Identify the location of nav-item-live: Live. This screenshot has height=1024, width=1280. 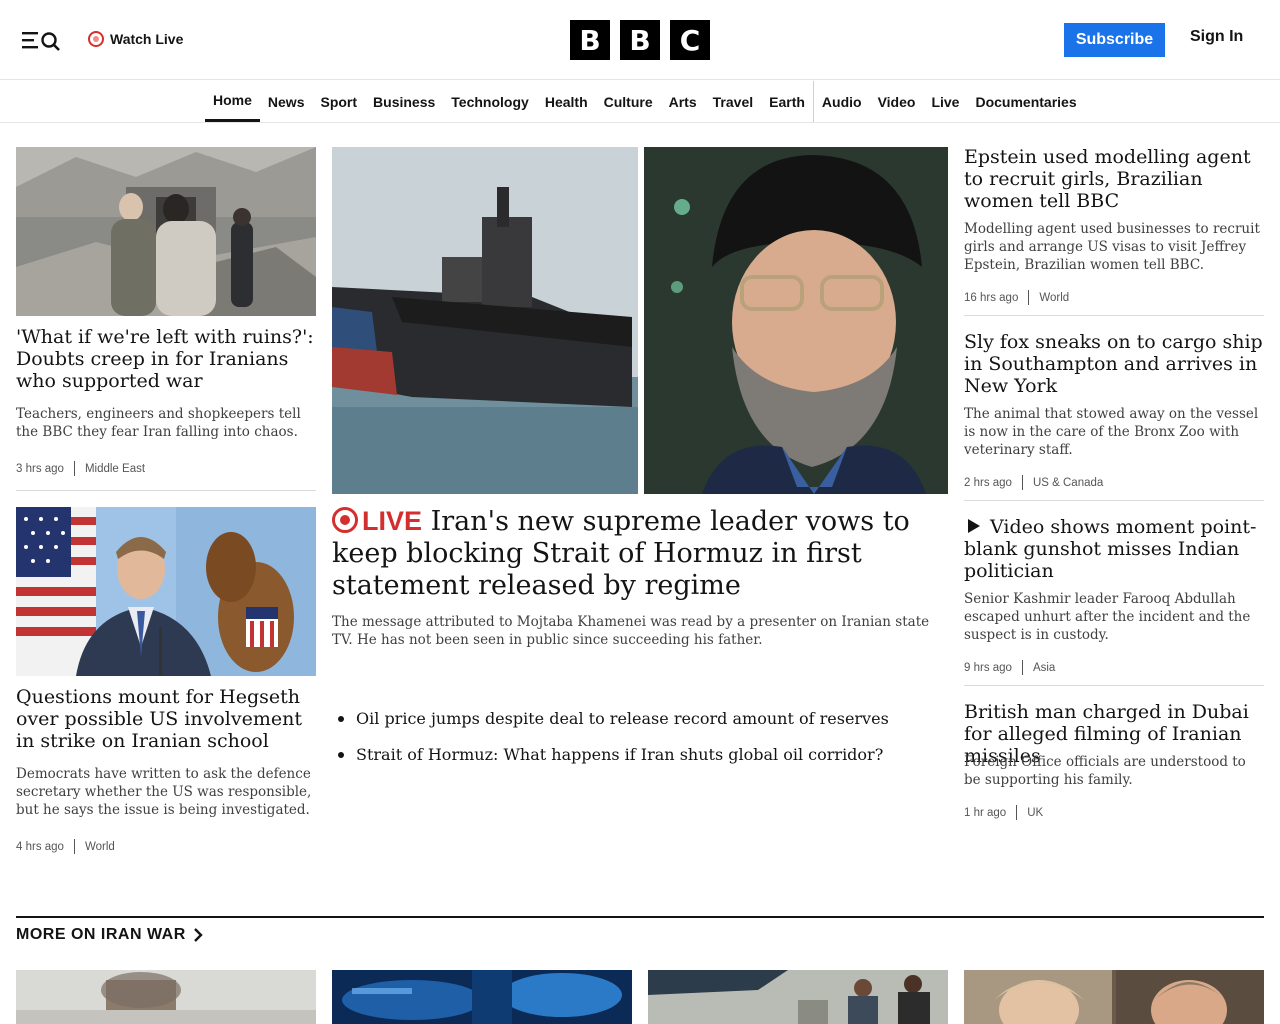
(945, 101).